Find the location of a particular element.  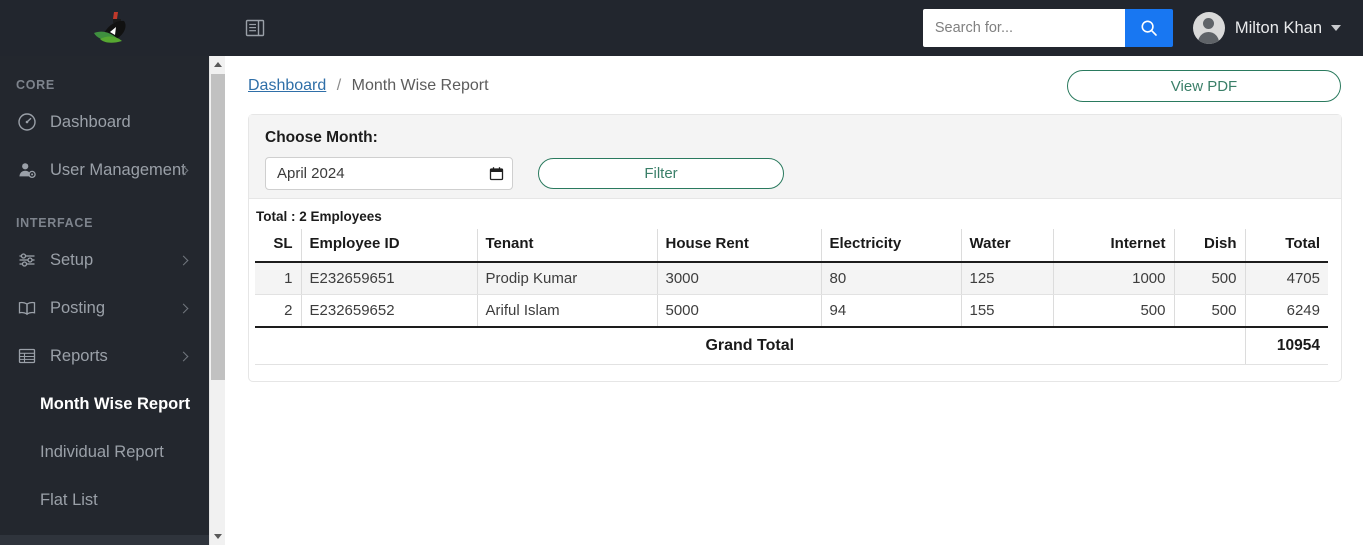

column-header-employee-id: Employee ID is located at coordinates (388, 246).